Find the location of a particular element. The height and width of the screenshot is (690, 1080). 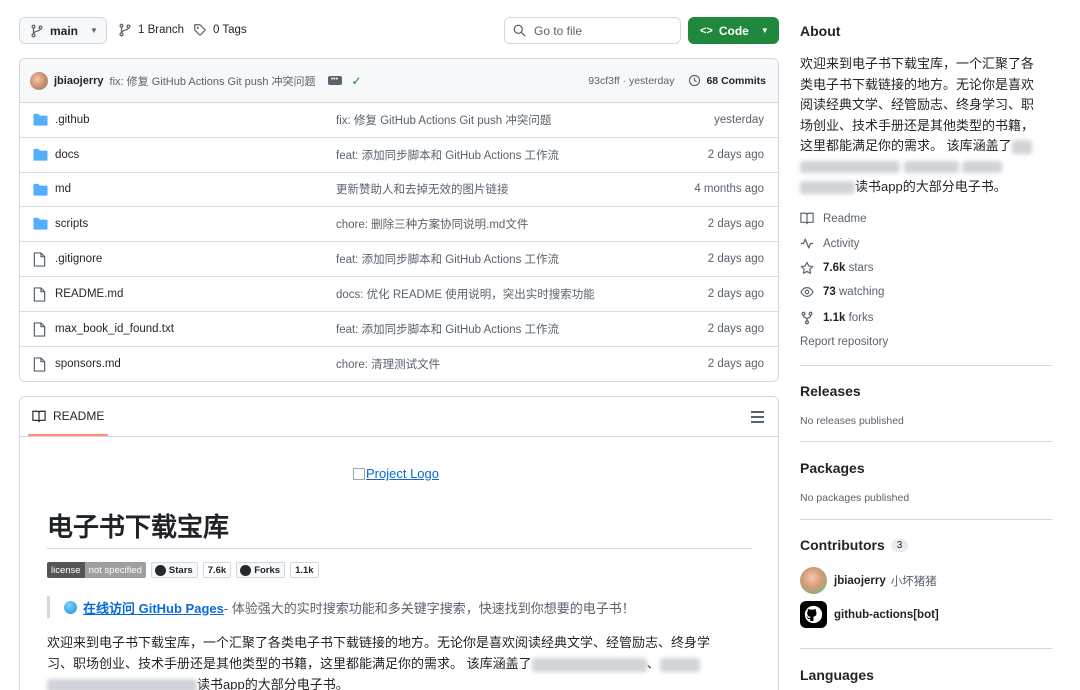

outline-list-icon is located at coordinates (757, 417).